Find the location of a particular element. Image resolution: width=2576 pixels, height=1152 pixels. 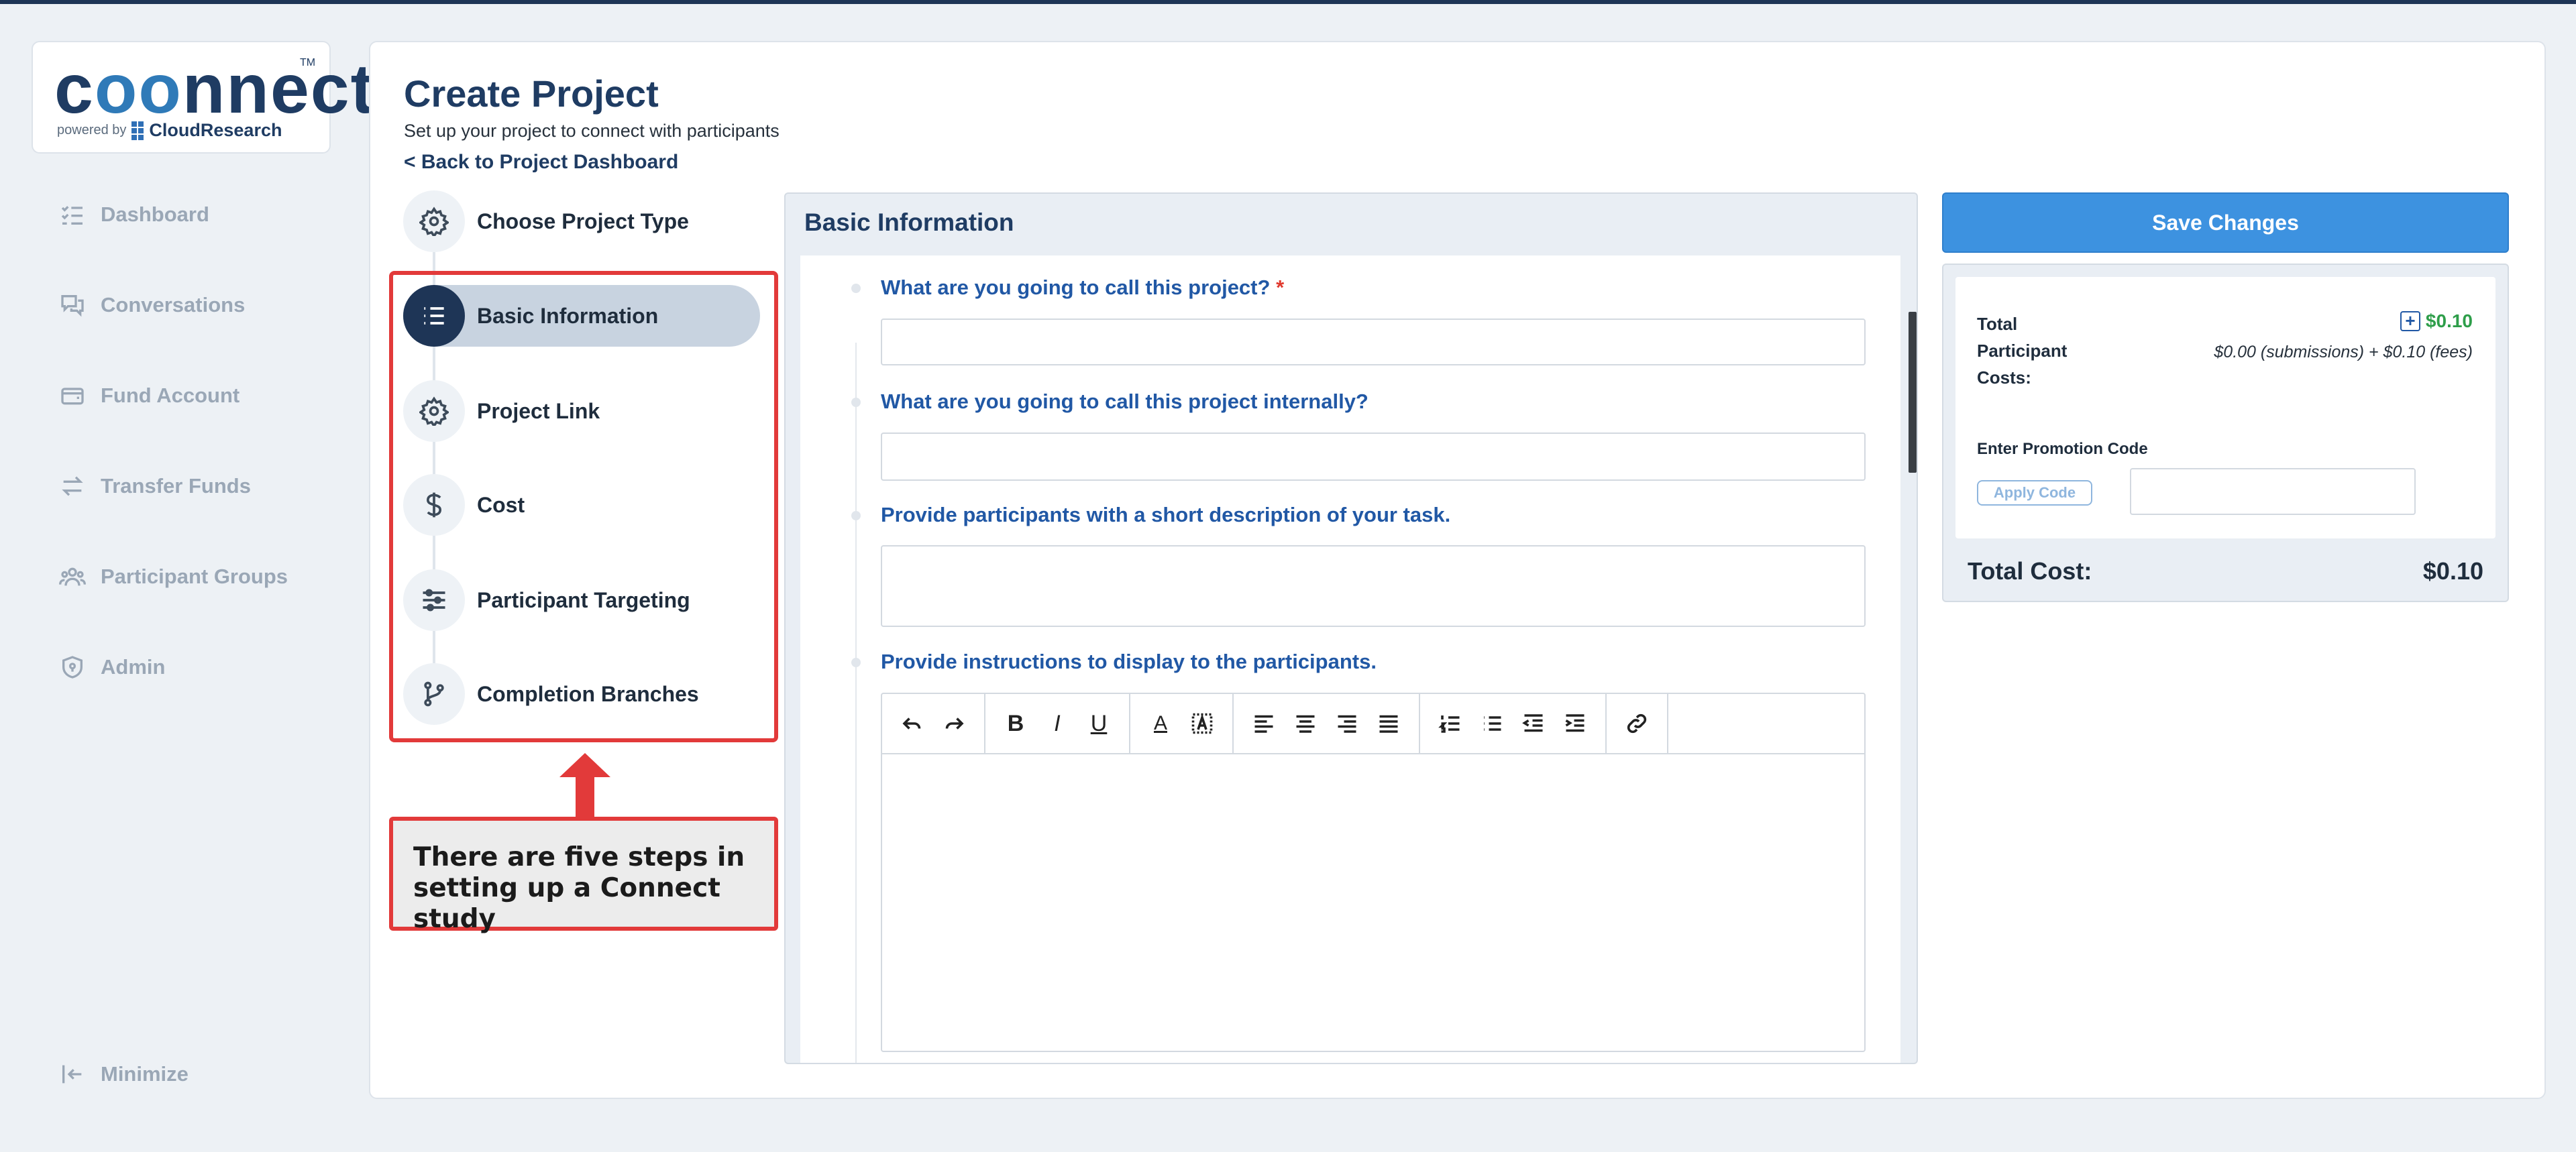

expand-plus-icon: + is located at coordinates (2410, 321).